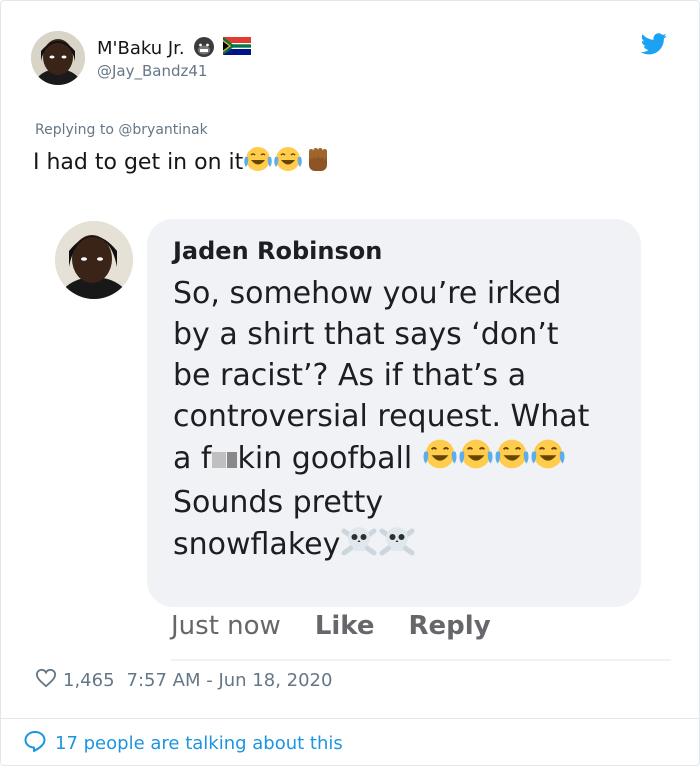 This screenshot has height=766, width=700. What do you see at coordinates (653, 44) in the screenshot?
I see `twitter-logo-icon` at bounding box center [653, 44].